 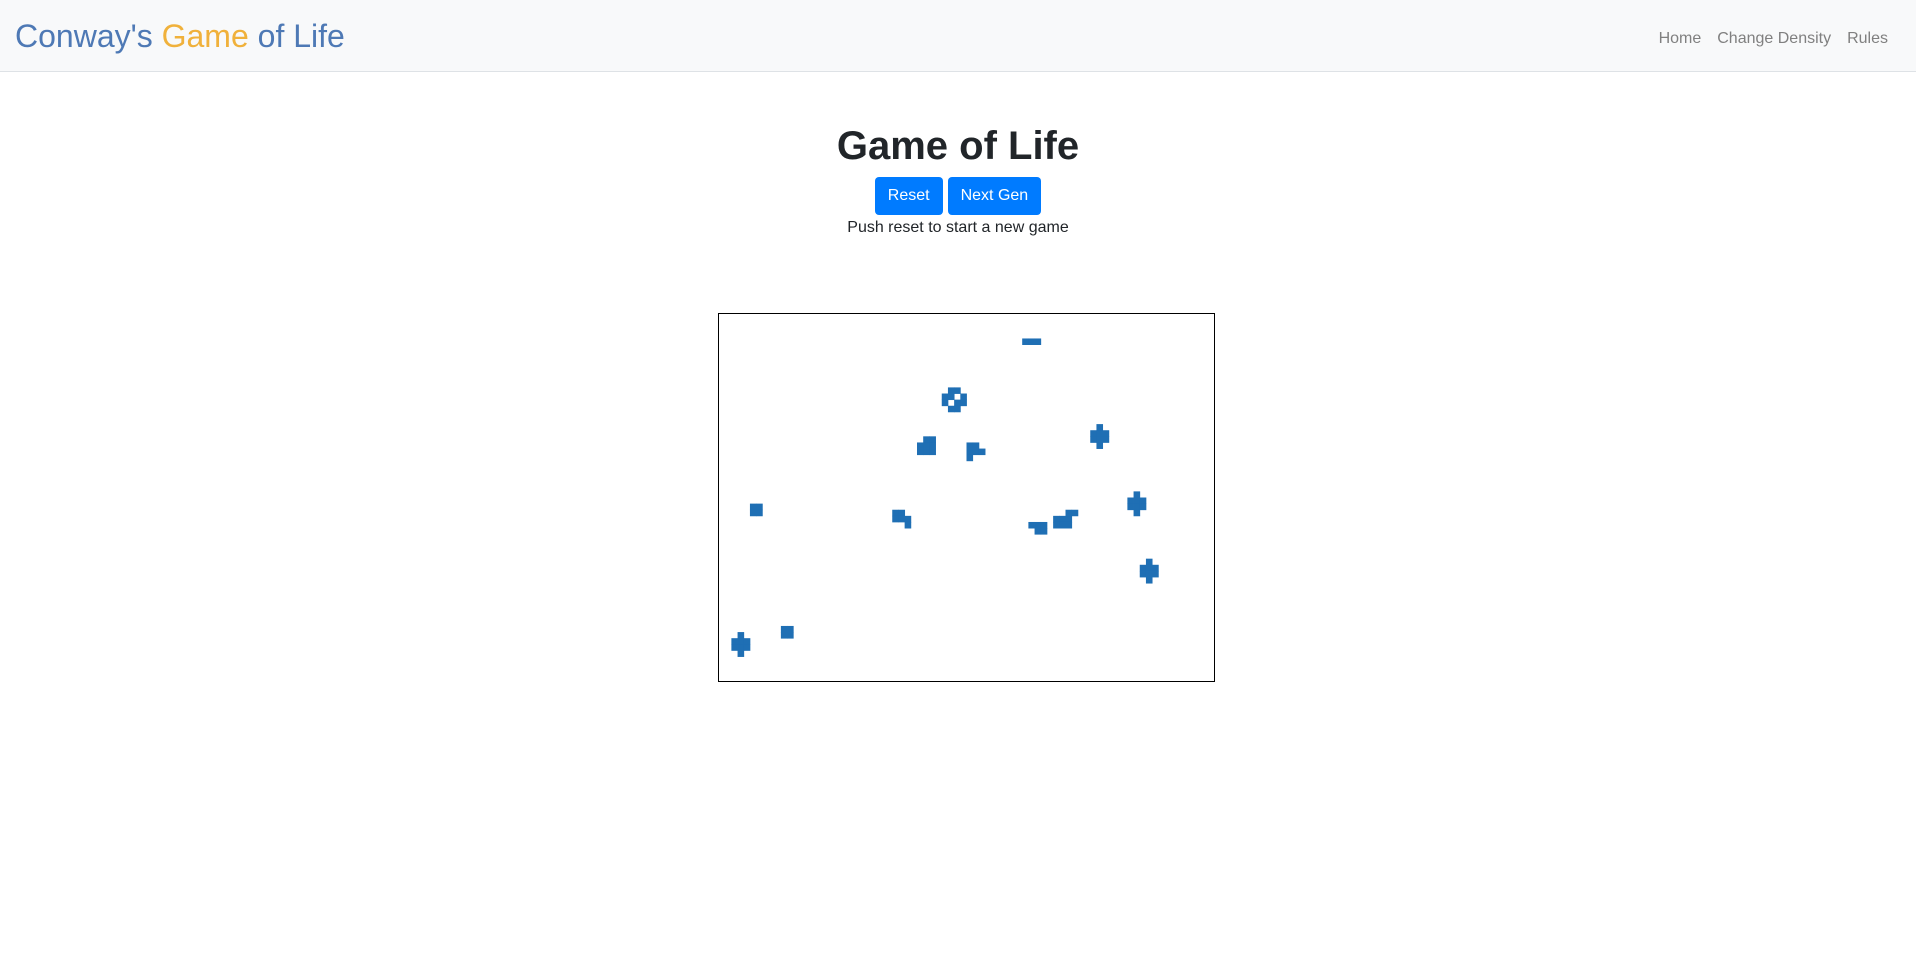 I want to click on nav-links: Home Change Density Rules, so click(x=1773, y=39).